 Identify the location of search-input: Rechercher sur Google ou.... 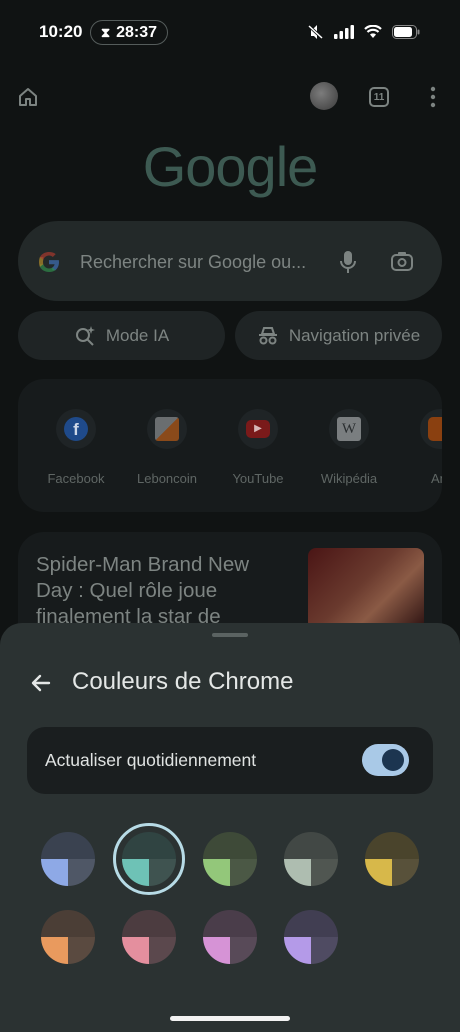
(193, 262).